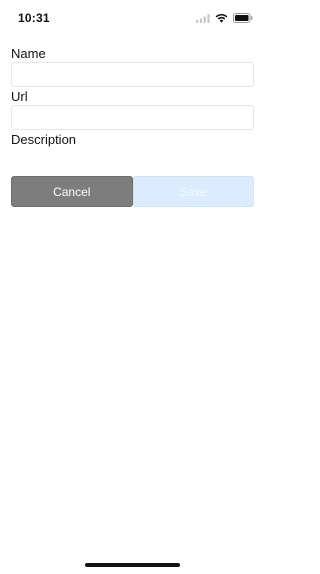 The image size is (320, 574). Describe the element at coordinates (203, 18) in the screenshot. I see `signal-icon` at that location.